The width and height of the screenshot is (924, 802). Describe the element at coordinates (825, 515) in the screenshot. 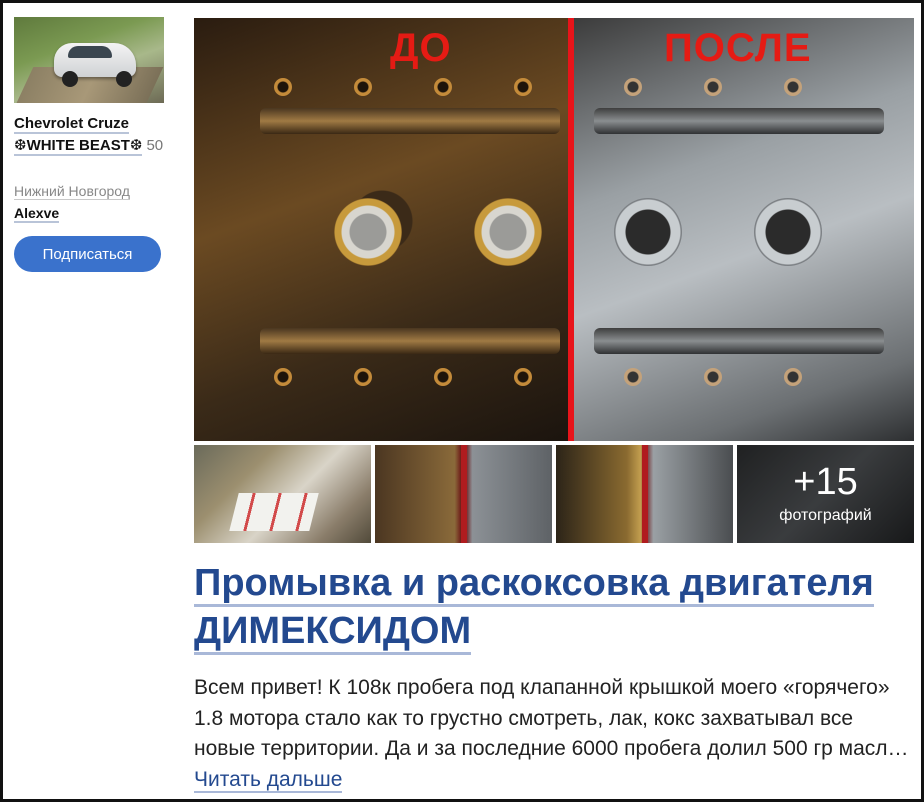

I see `more-photos-label: фотографий` at that location.